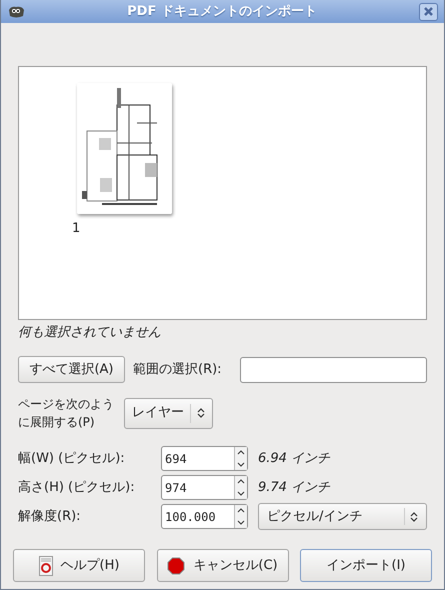 This screenshot has width=445, height=590. I want to click on close-icon, so click(428, 11).